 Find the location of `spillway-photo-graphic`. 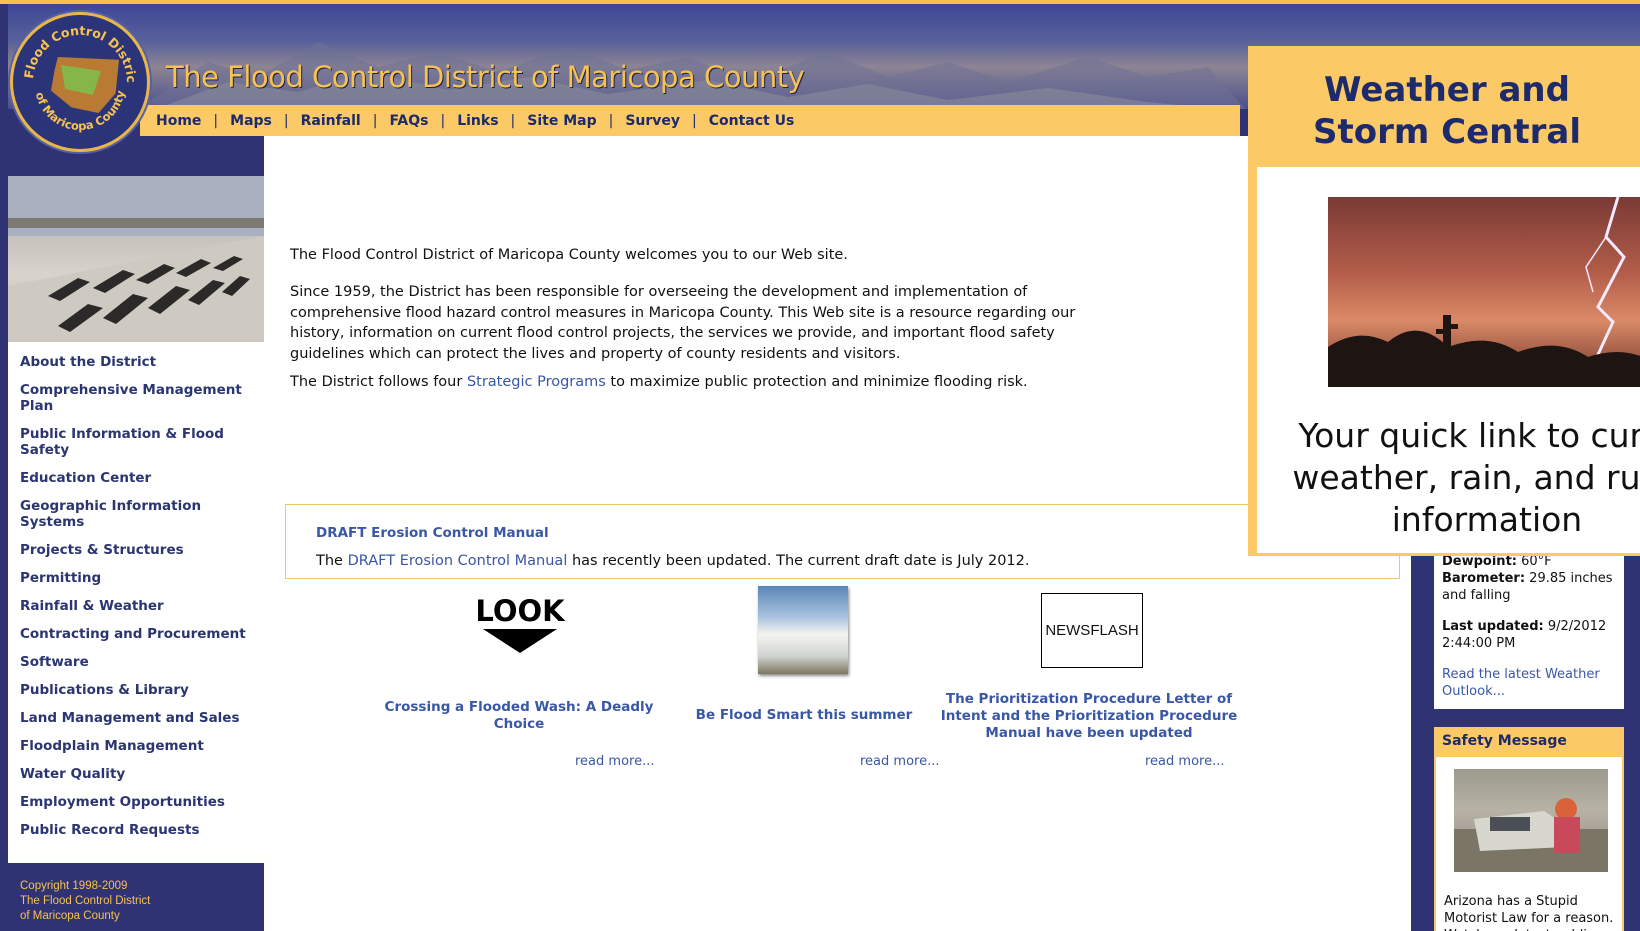

spillway-photo-graphic is located at coordinates (136, 259).